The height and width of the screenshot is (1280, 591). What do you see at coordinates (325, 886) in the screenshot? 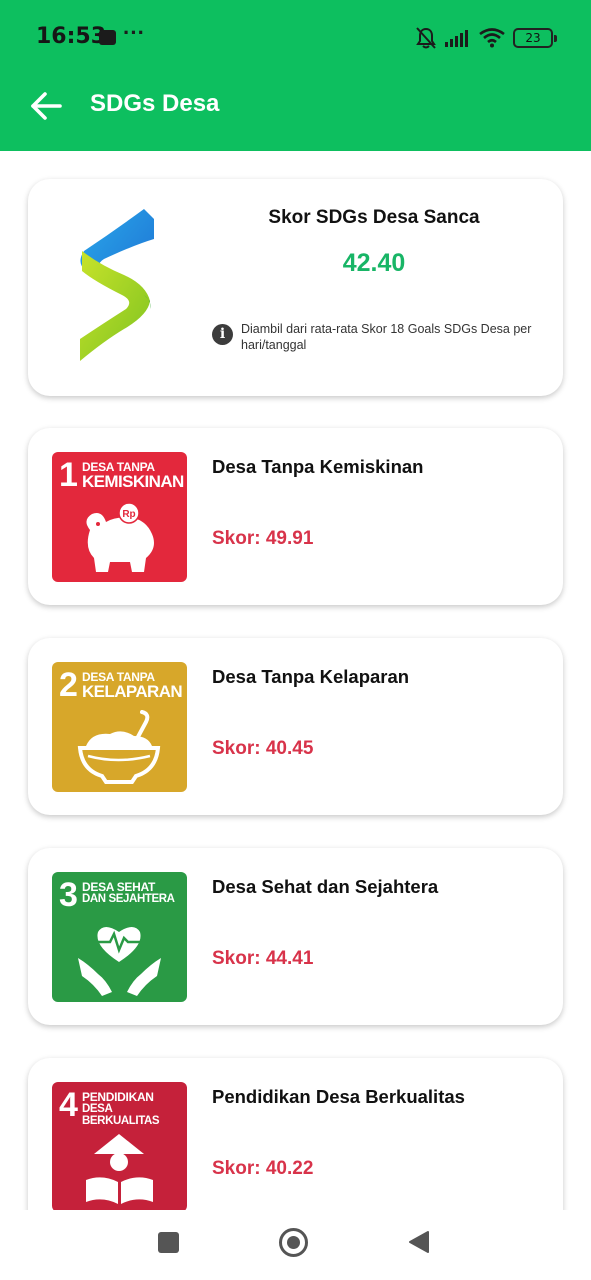
I see `goal-title: Desa Sehat dan Sejahtera` at bounding box center [325, 886].